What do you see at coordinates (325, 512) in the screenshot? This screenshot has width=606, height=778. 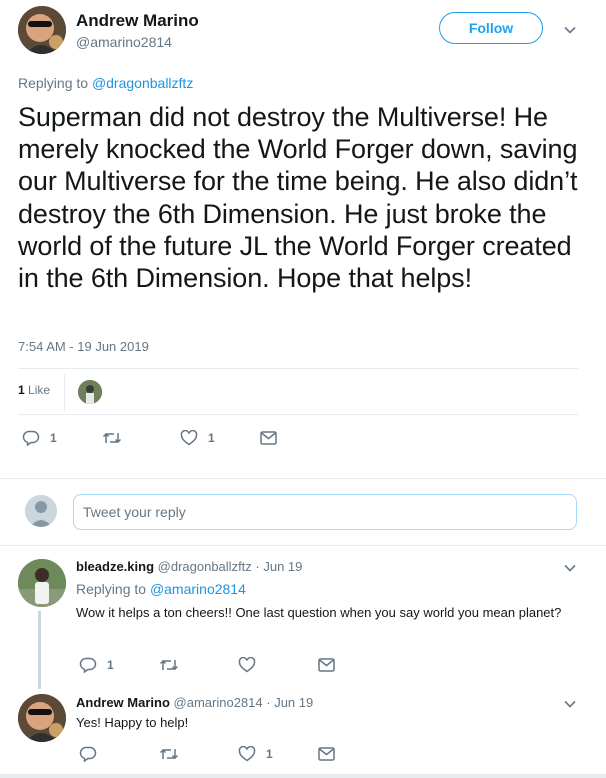 I see `reply-input: Tweet your reply` at bounding box center [325, 512].